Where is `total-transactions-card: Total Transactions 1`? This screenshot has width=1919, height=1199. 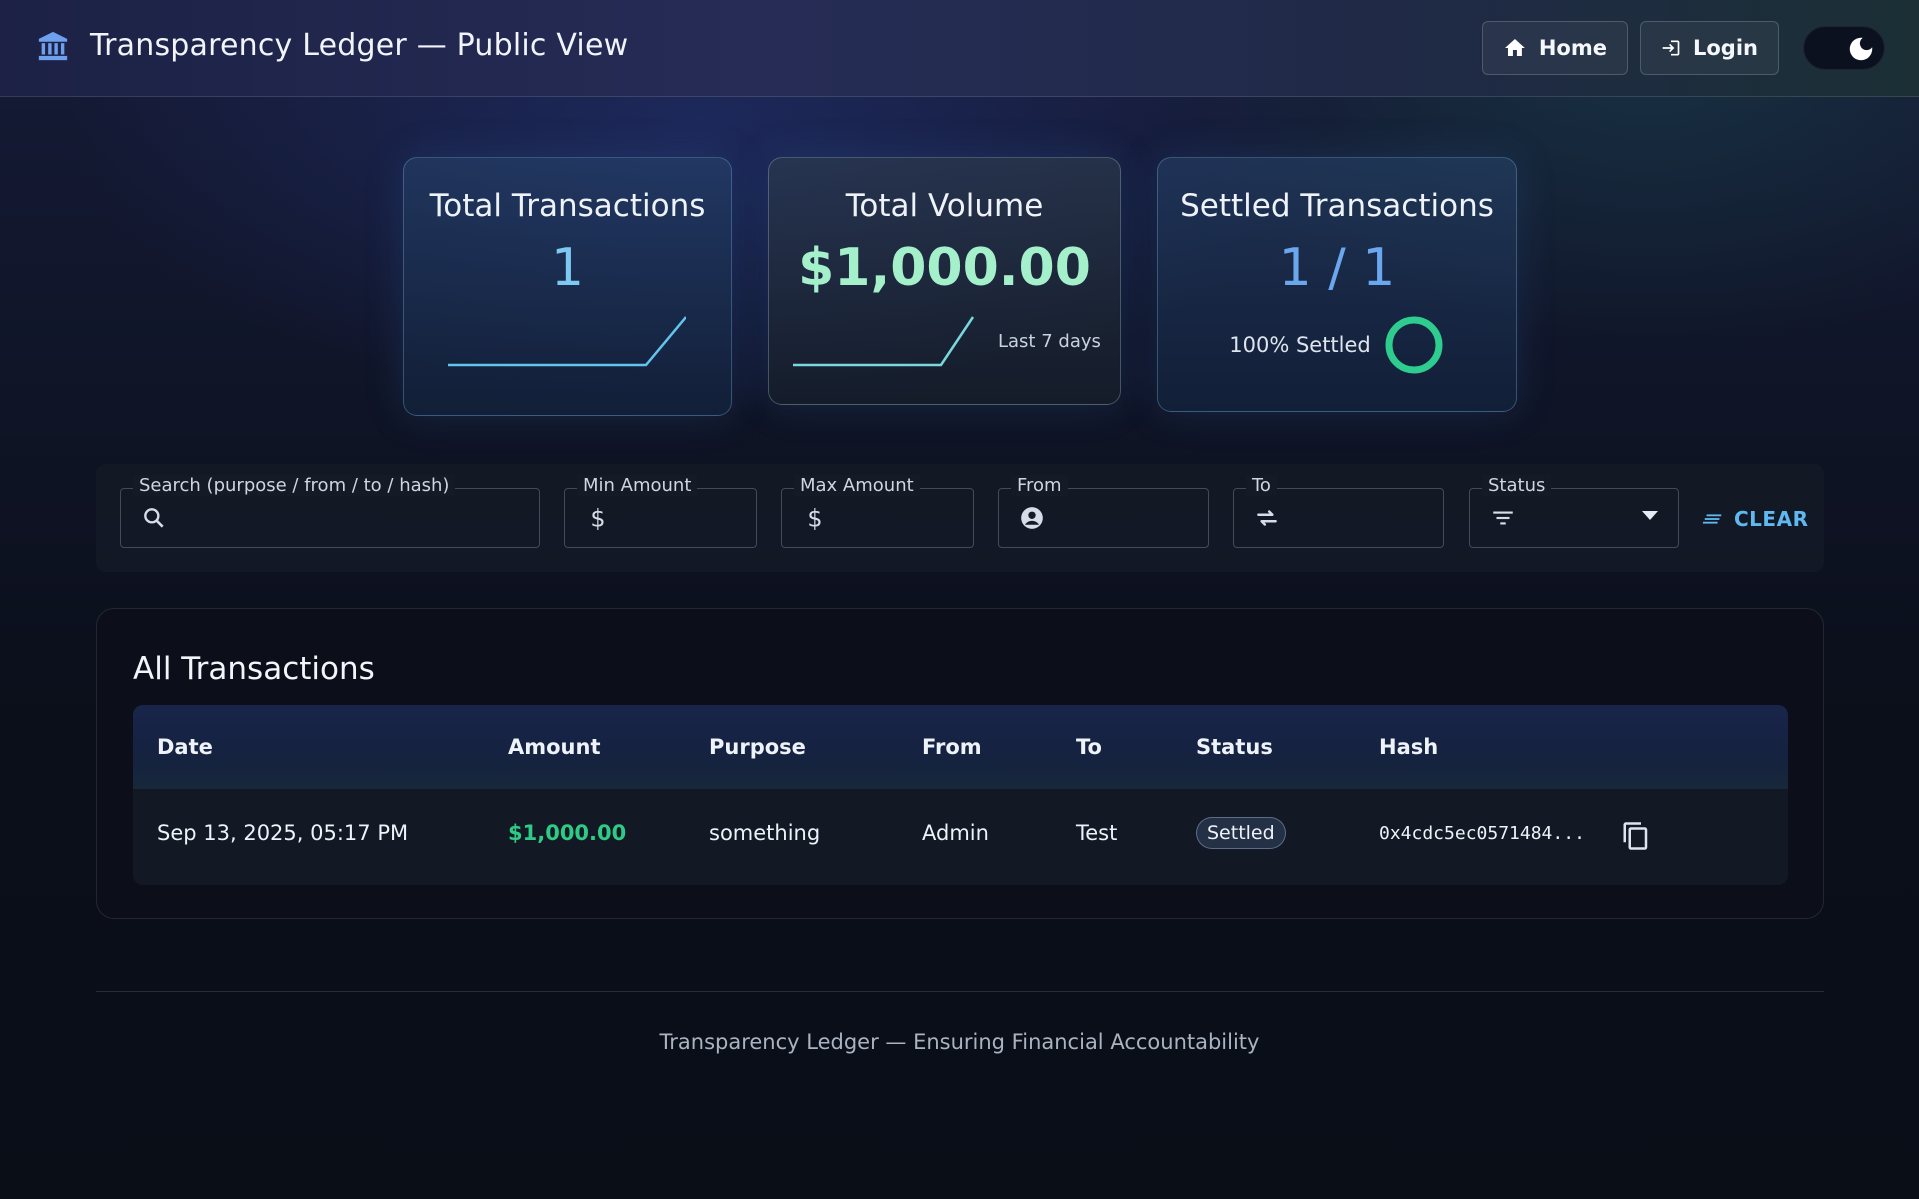
total-transactions-card: Total Transactions 1 is located at coordinates (567, 286).